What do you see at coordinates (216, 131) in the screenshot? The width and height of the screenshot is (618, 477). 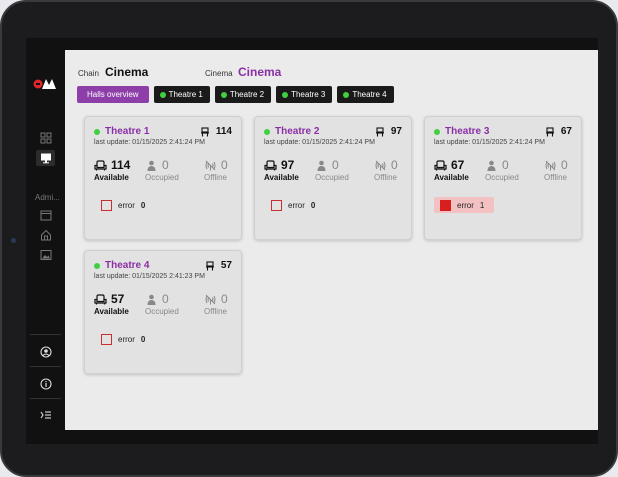 I see `seat-capacity: 114` at bounding box center [216, 131].